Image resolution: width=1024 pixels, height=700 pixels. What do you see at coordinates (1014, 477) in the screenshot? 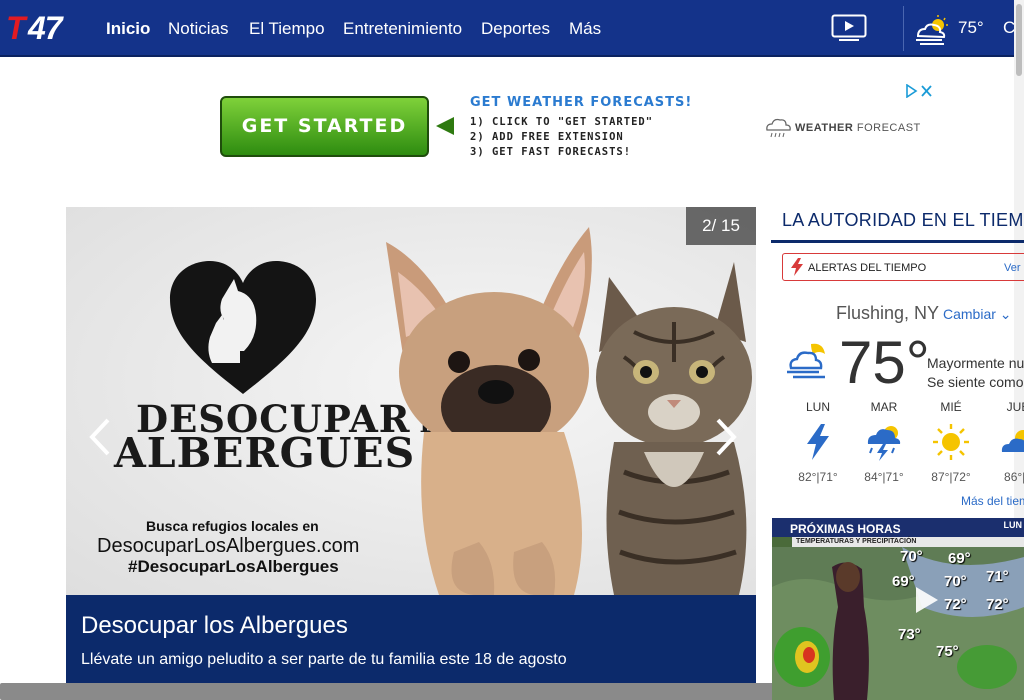
I see `forecast-temps: 86°|7` at bounding box center [1014, 477].